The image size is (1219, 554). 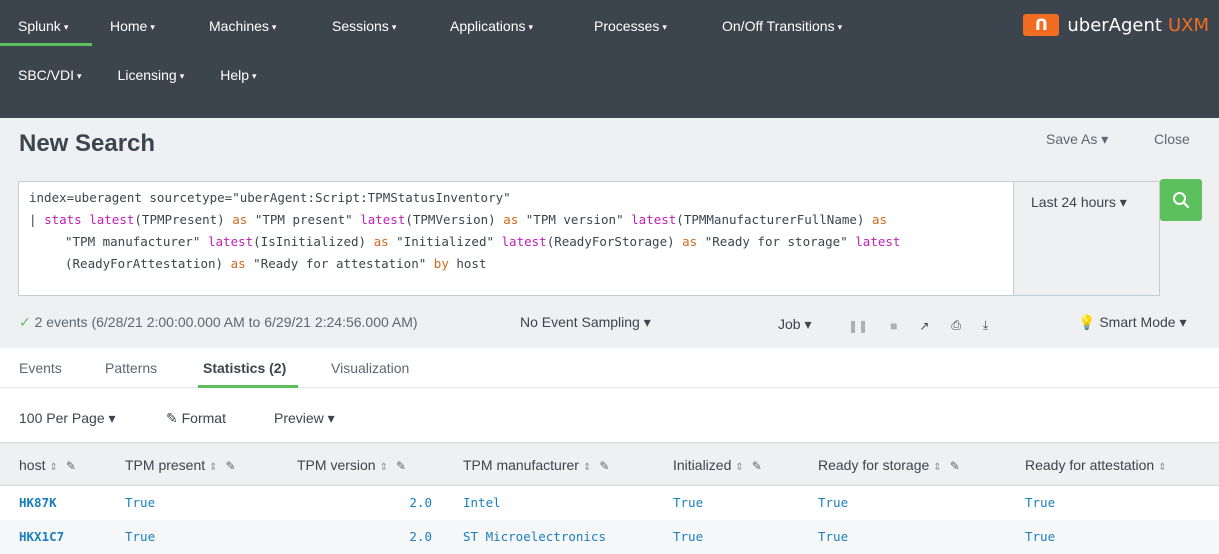 What do you see at coordinates (504, 26) in the screenshot?
I see `nav-item-applications: Applications ▾` at bounding box center [504, 26].